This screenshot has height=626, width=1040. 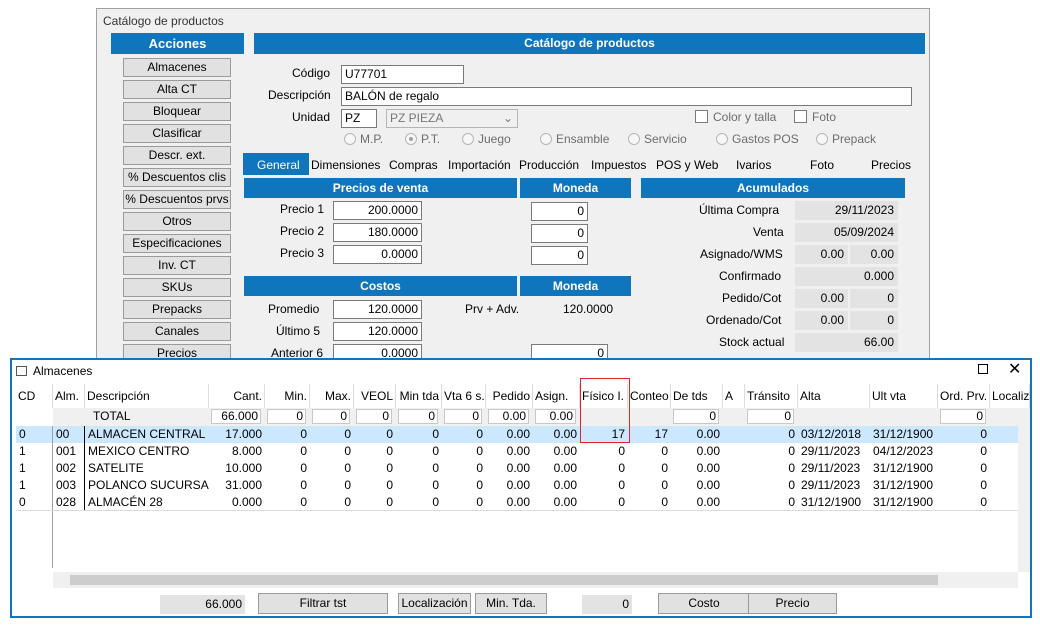 What do you see at coordinates (345, 165) in the screenshot?
I see `tab-dimensiones: Dimensiones` at bounding box center [345, 165].